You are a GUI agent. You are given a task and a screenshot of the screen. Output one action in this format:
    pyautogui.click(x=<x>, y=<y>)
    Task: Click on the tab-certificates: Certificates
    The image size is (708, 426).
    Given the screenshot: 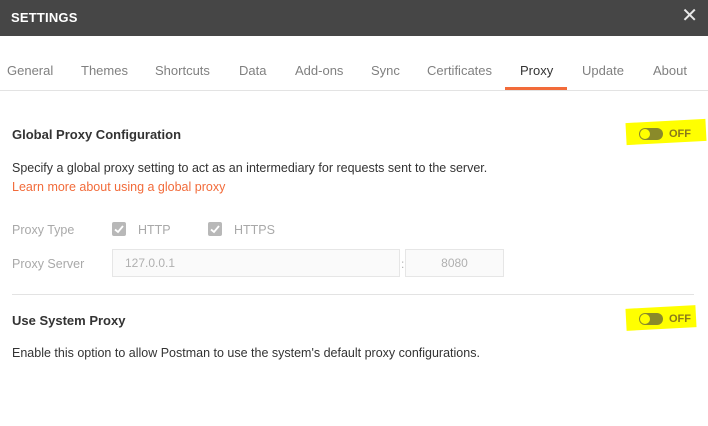 What is the action you would take?
    pyautogui.click(x=459, y=70)
    